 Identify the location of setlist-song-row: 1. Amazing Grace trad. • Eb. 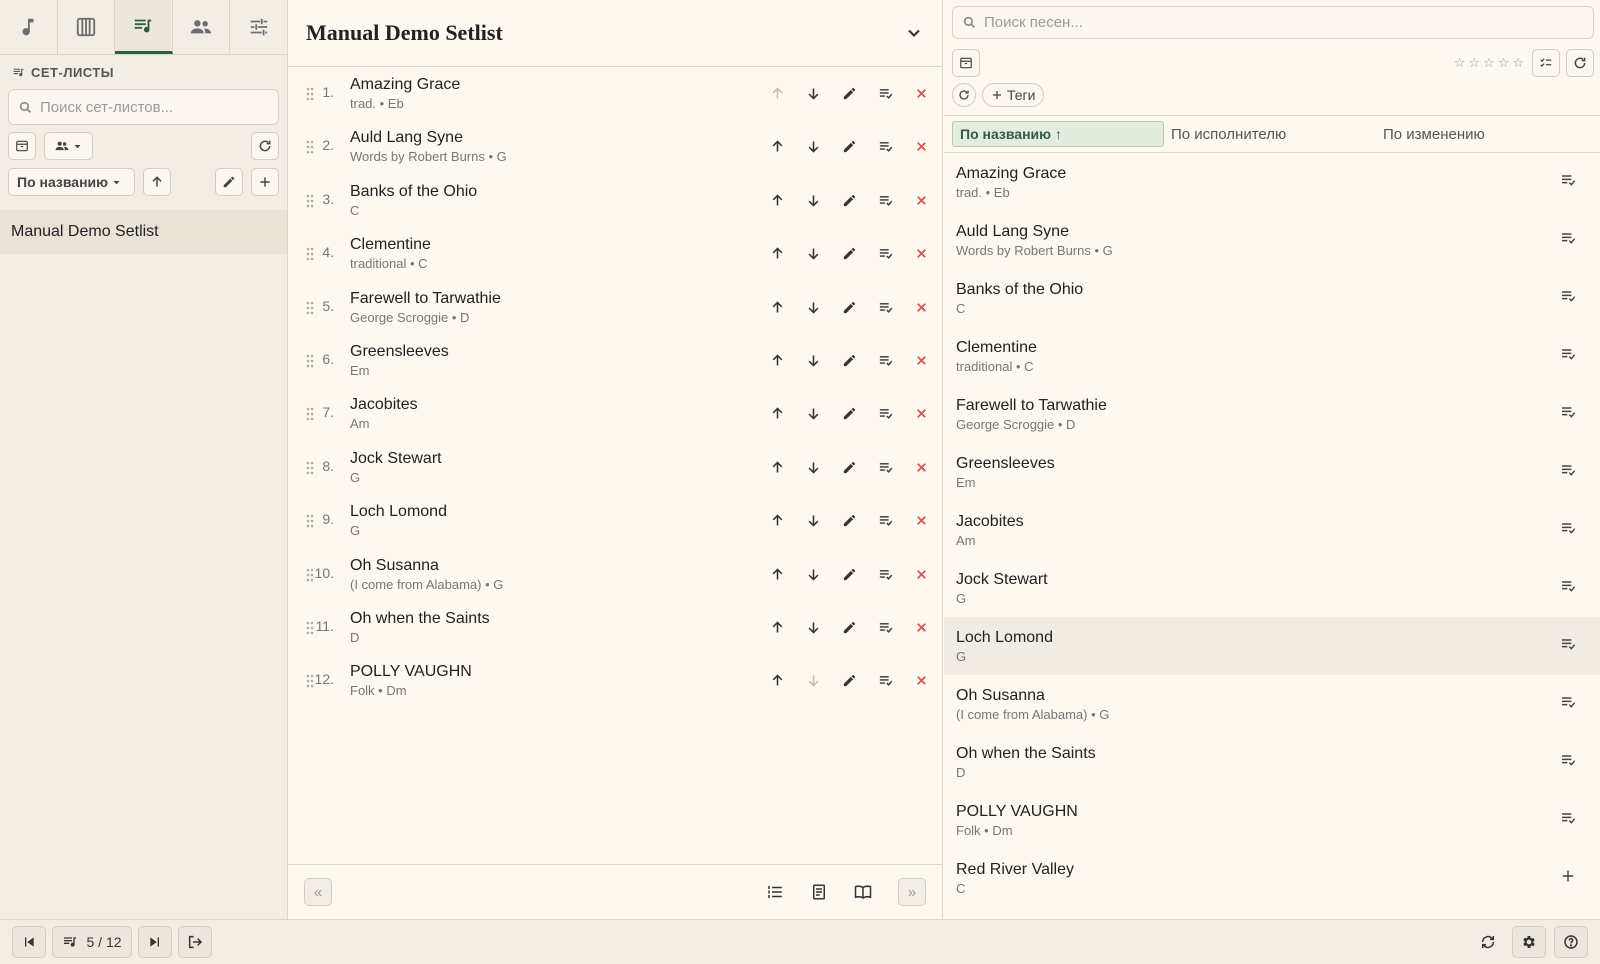
(615, 93).